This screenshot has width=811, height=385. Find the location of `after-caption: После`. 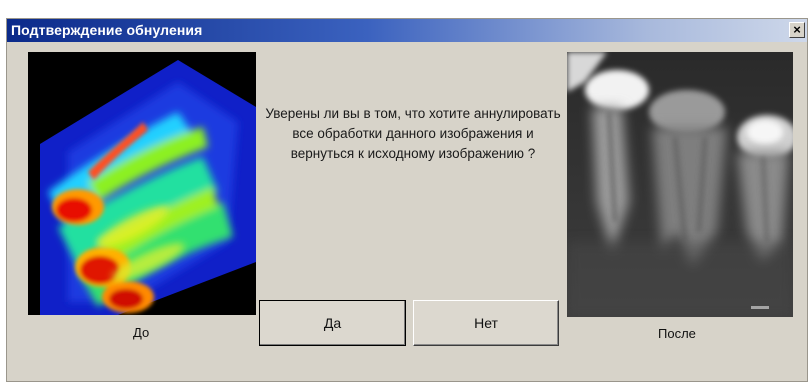

after-caption: После is located at coordinates (677, 333).